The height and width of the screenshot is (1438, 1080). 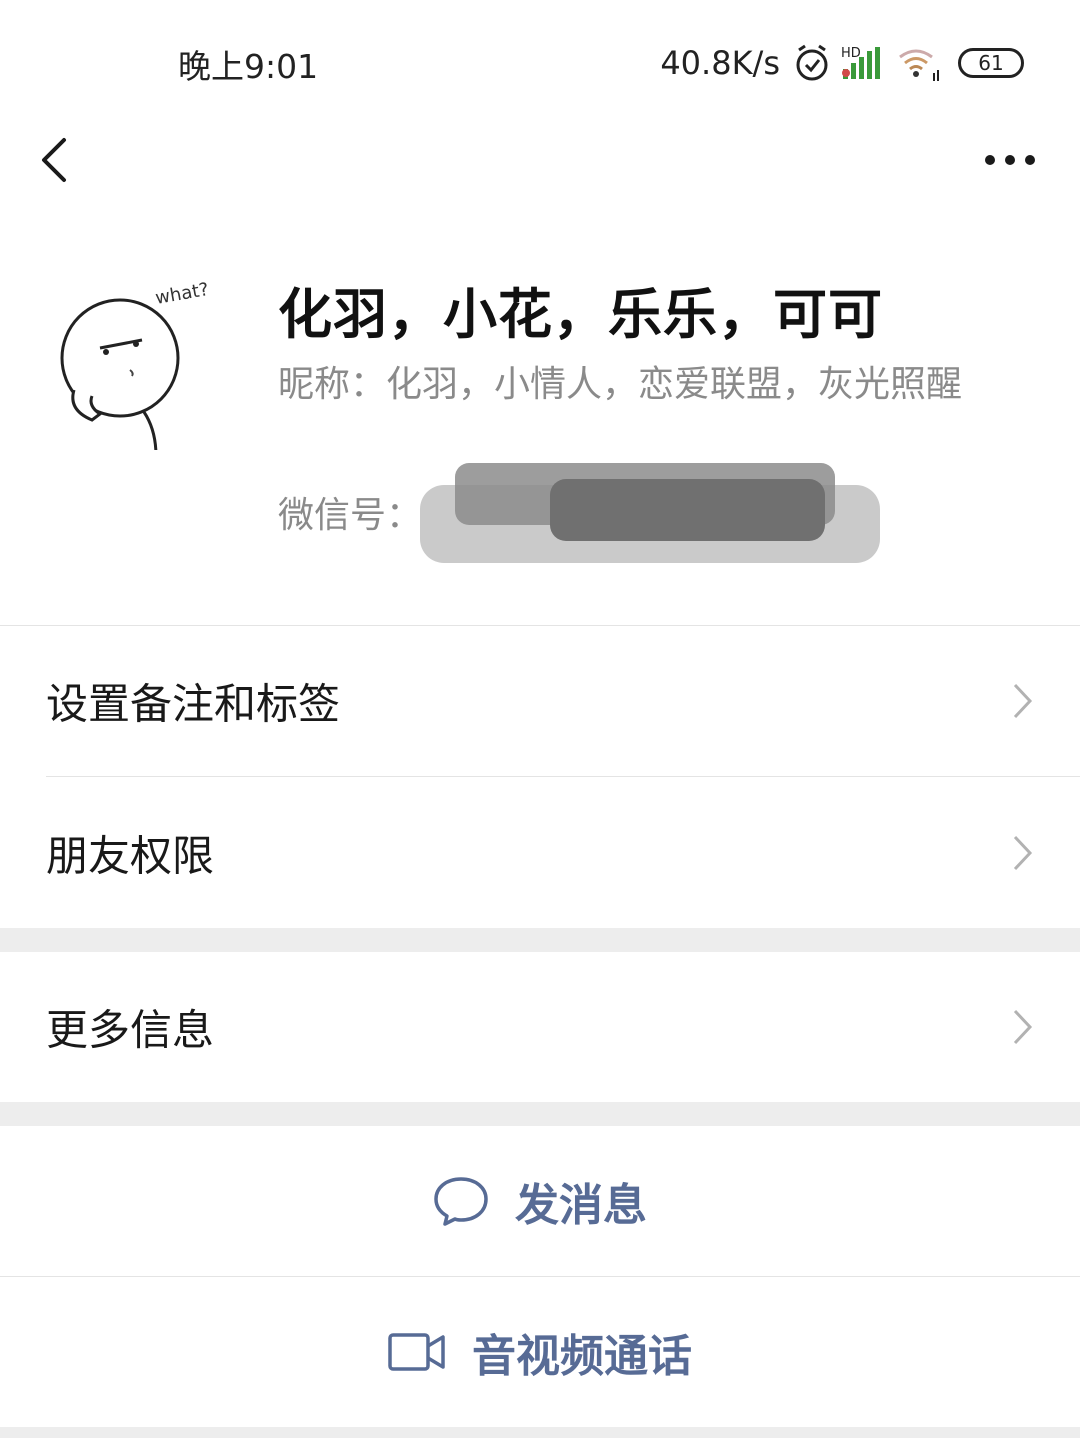 I want to click on more-dots-icon, so click(x=1010, y=160).